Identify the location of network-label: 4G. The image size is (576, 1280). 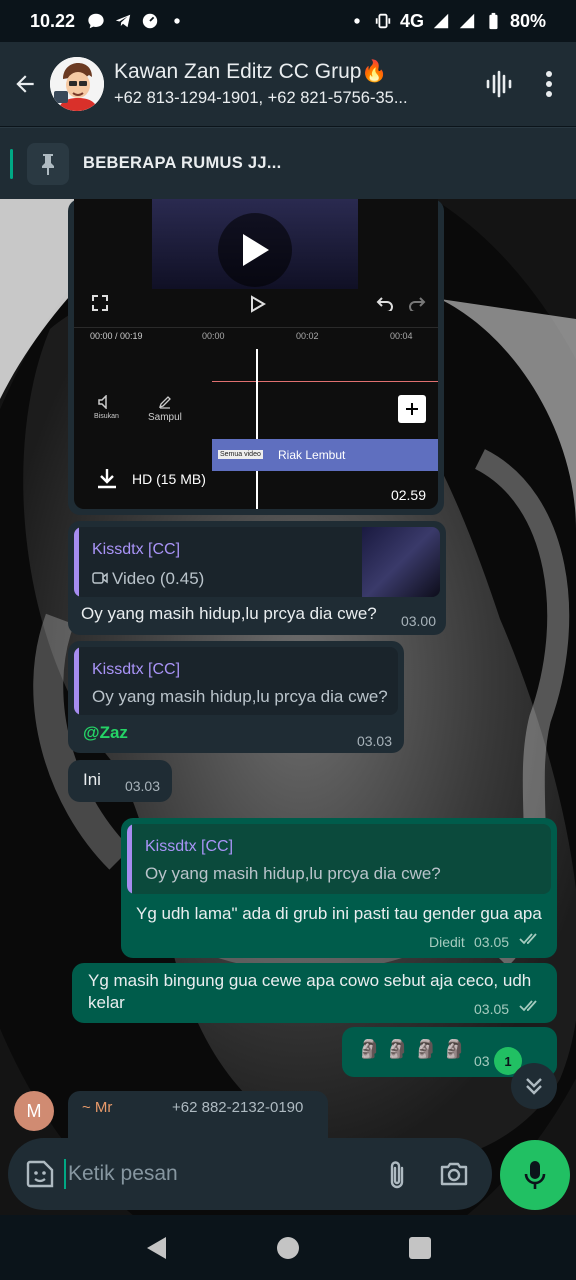
(411, 20).